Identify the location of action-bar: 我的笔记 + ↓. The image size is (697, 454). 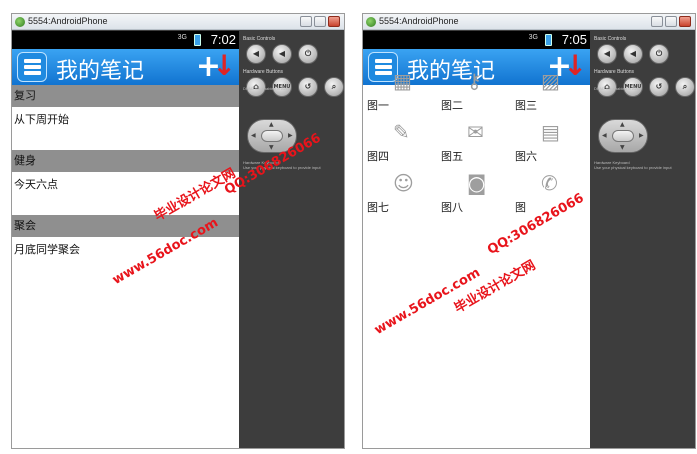
(125, 67).